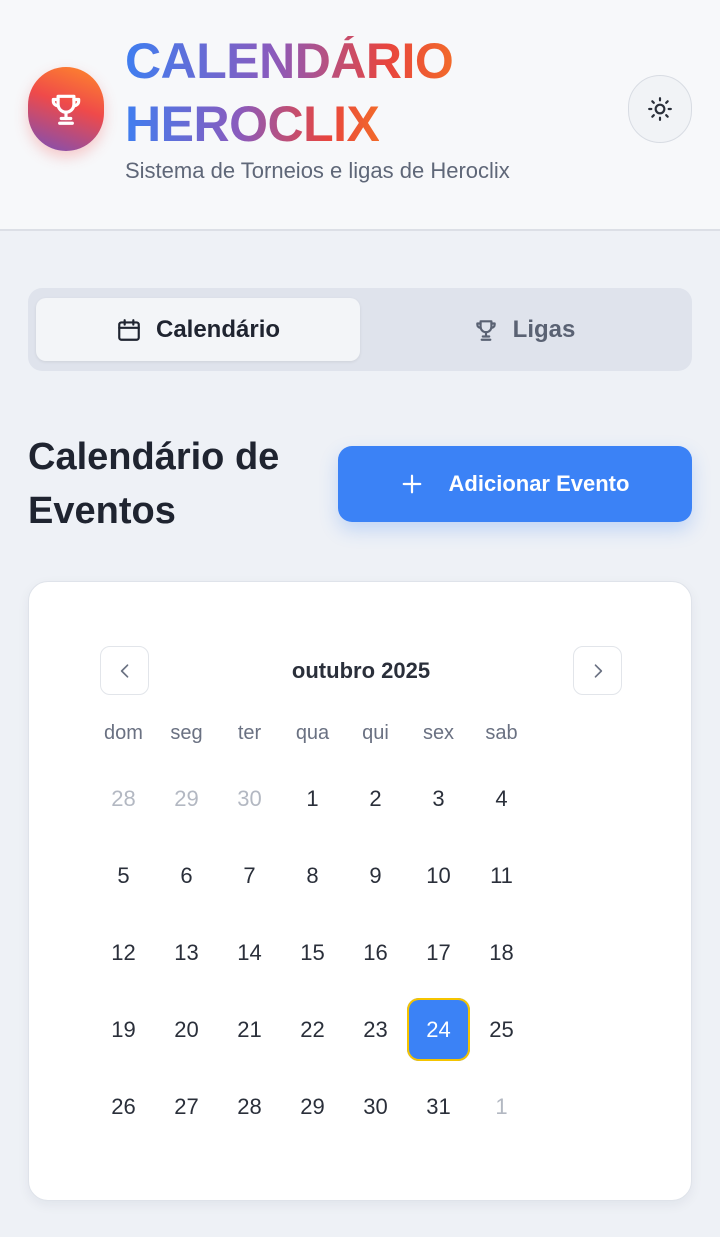 This screenshot has width=720, height=1237. Describe the element at coordinates (186, 875) in the screenshot. I see `calendar-day: 6` at that location.